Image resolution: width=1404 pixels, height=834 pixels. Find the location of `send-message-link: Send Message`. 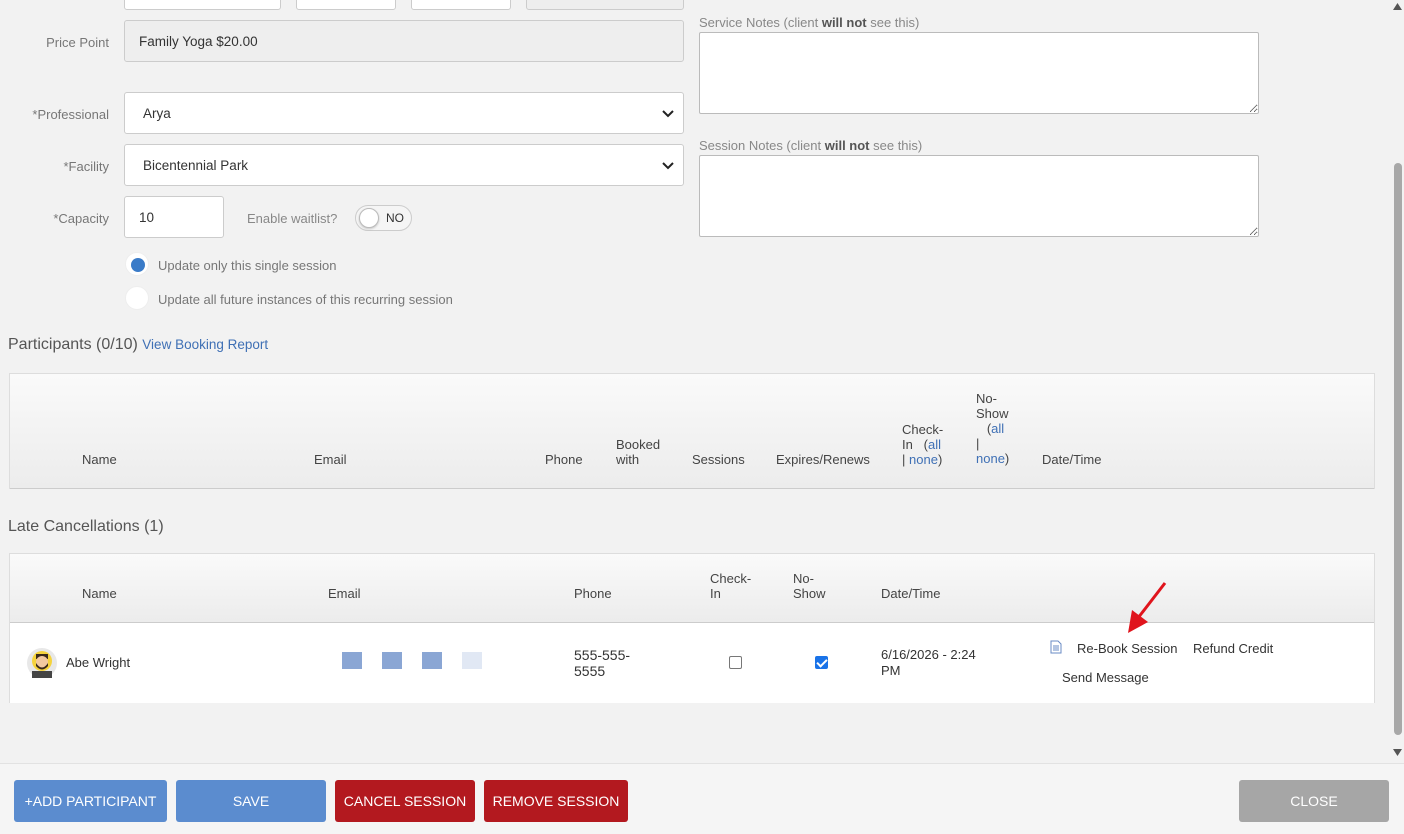

send-message-link: Send Message is located at coordinates (1105, 677).